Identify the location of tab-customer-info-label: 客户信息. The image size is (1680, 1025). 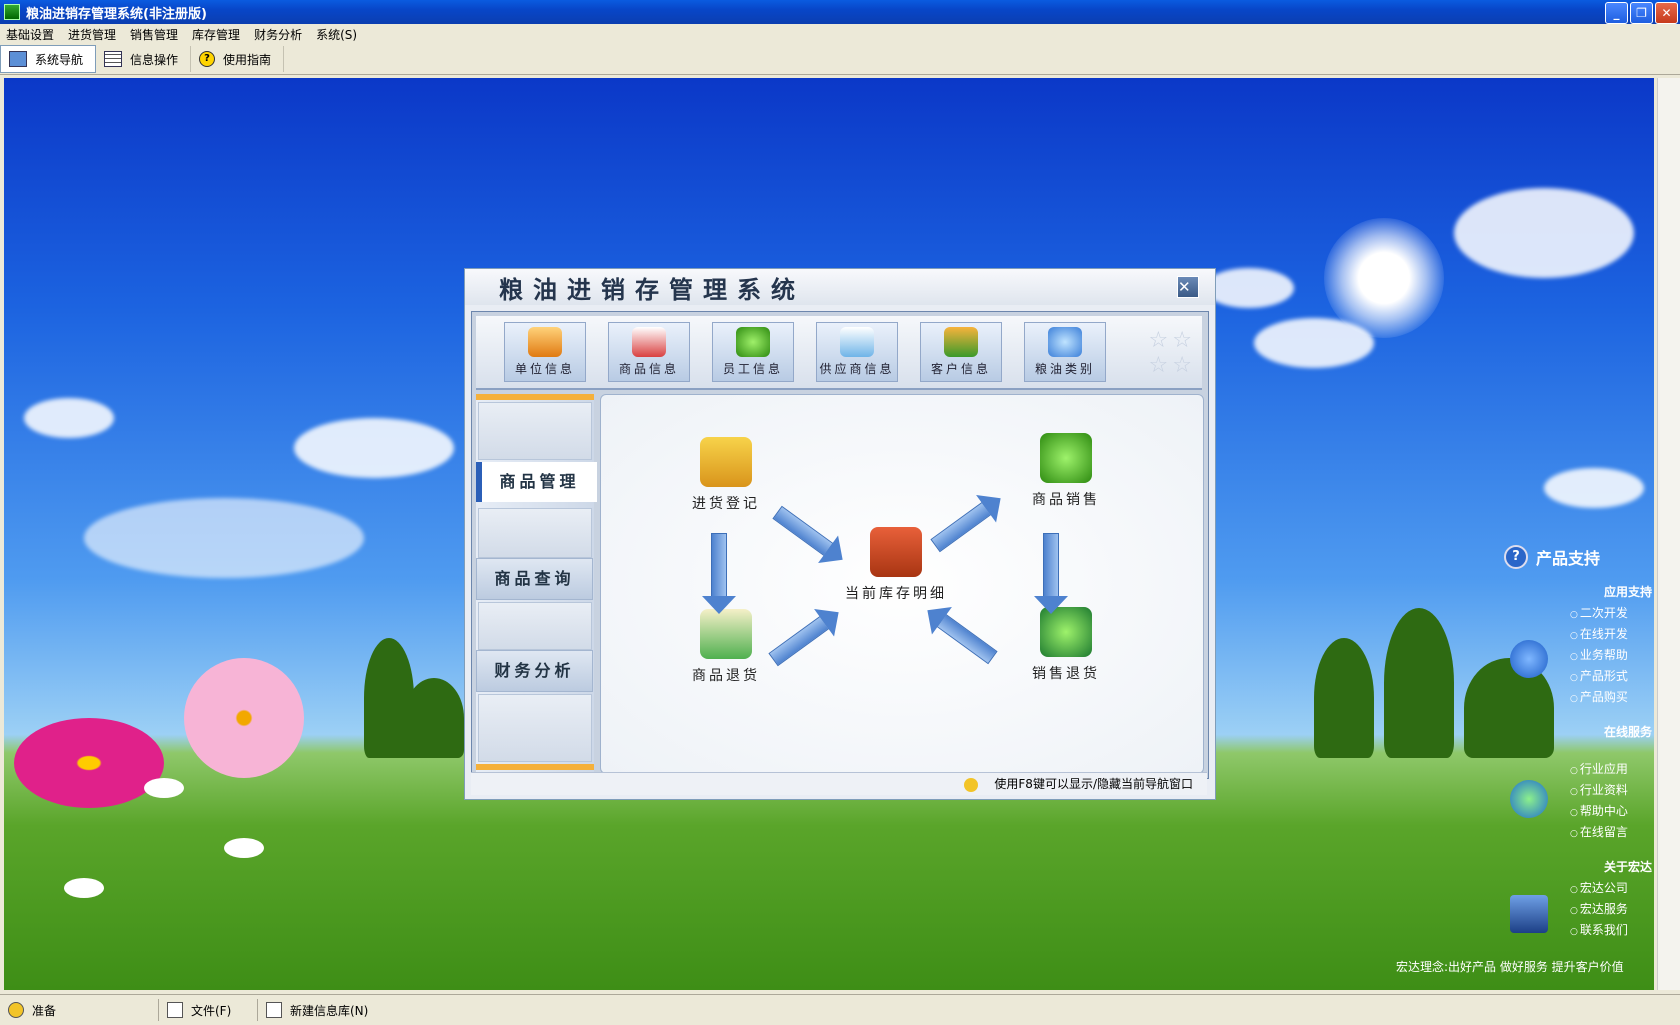
(960, 369).